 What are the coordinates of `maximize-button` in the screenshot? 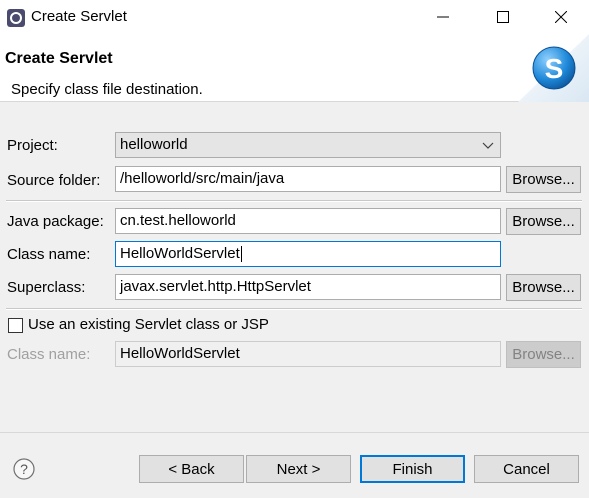 It's located at (503, 17).